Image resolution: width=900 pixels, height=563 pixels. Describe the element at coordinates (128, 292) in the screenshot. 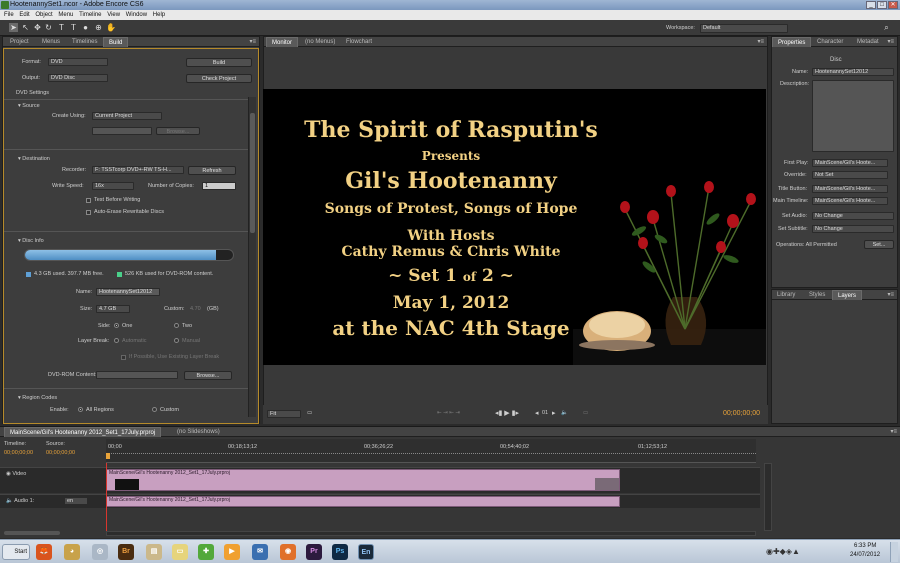

I see `disc-name-input: HootenannySet12012` at that location.